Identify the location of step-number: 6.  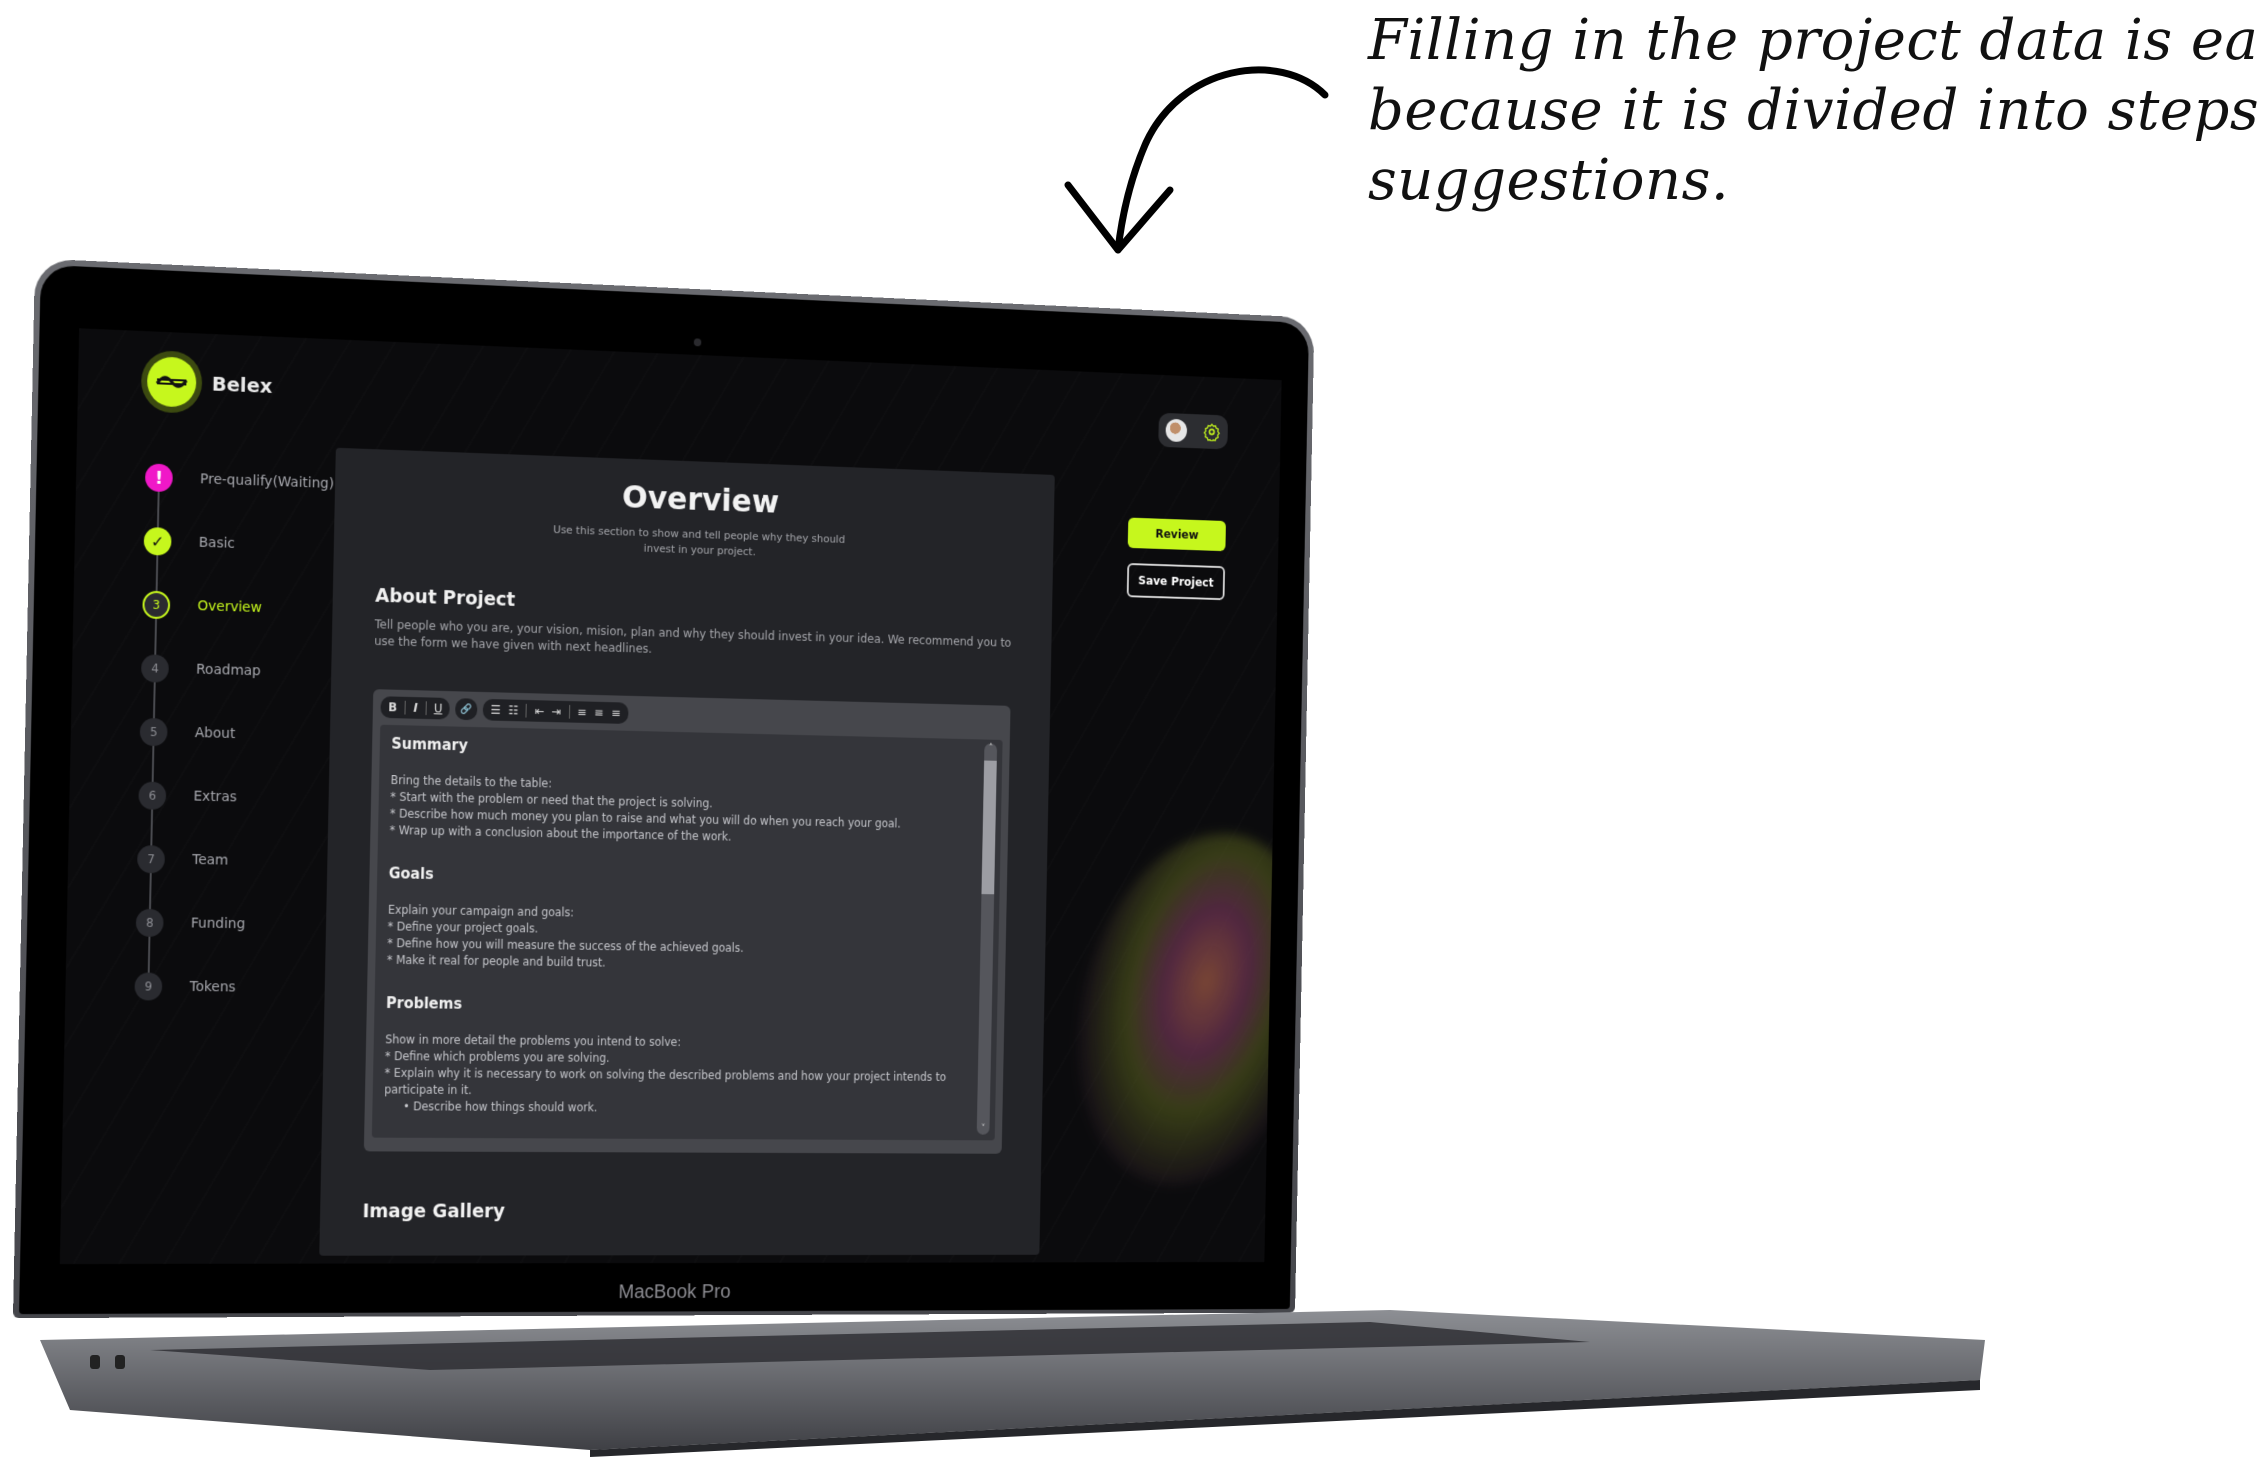
(152, 795).